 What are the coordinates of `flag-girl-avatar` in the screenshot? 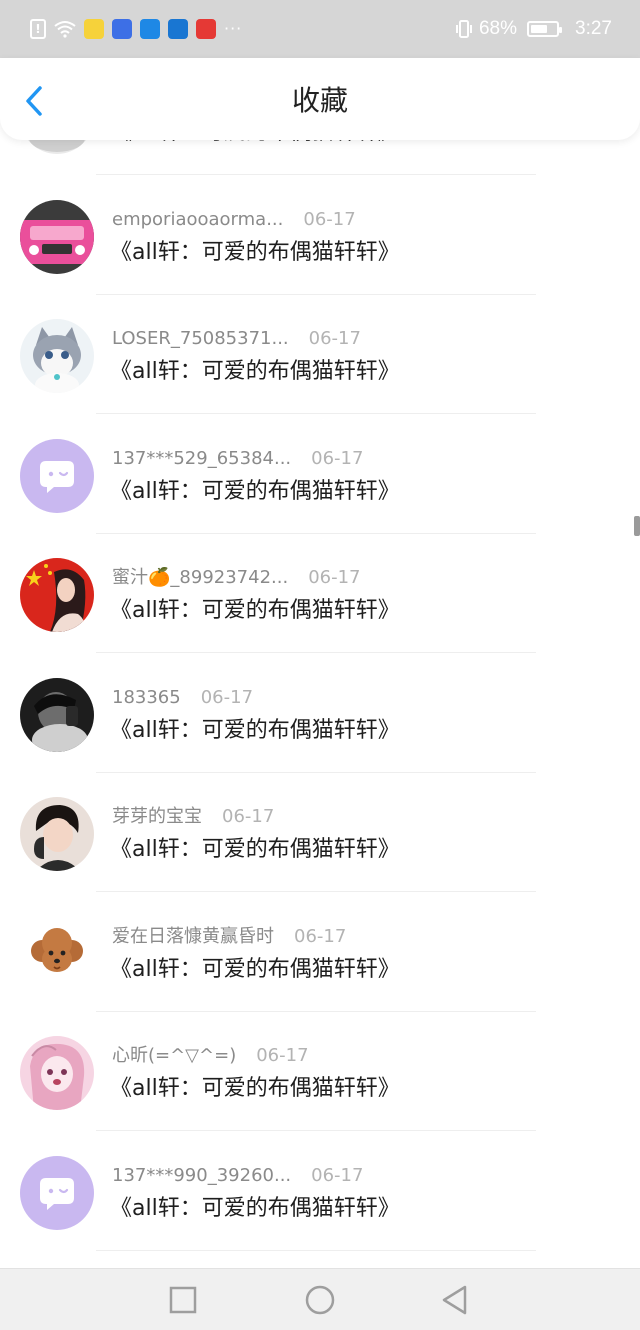 It's located at (57, 595).